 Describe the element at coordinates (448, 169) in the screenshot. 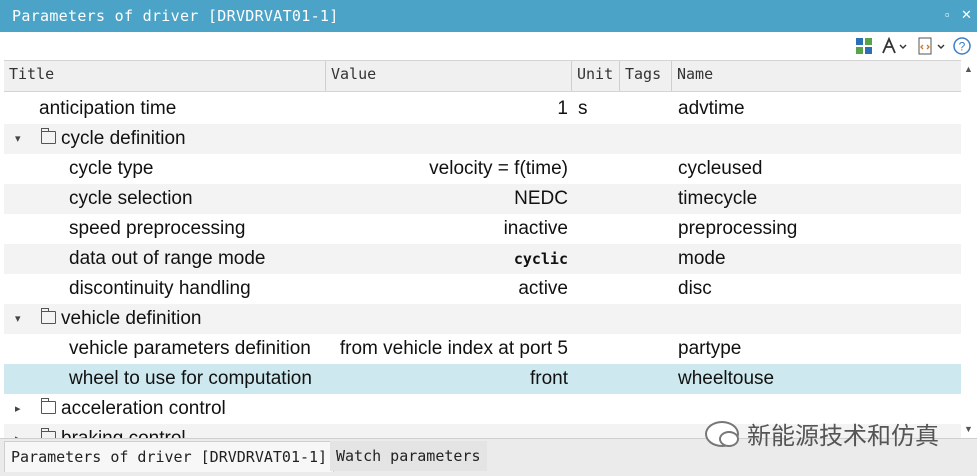

I see `row-value: velocity = f(time)` at that location.